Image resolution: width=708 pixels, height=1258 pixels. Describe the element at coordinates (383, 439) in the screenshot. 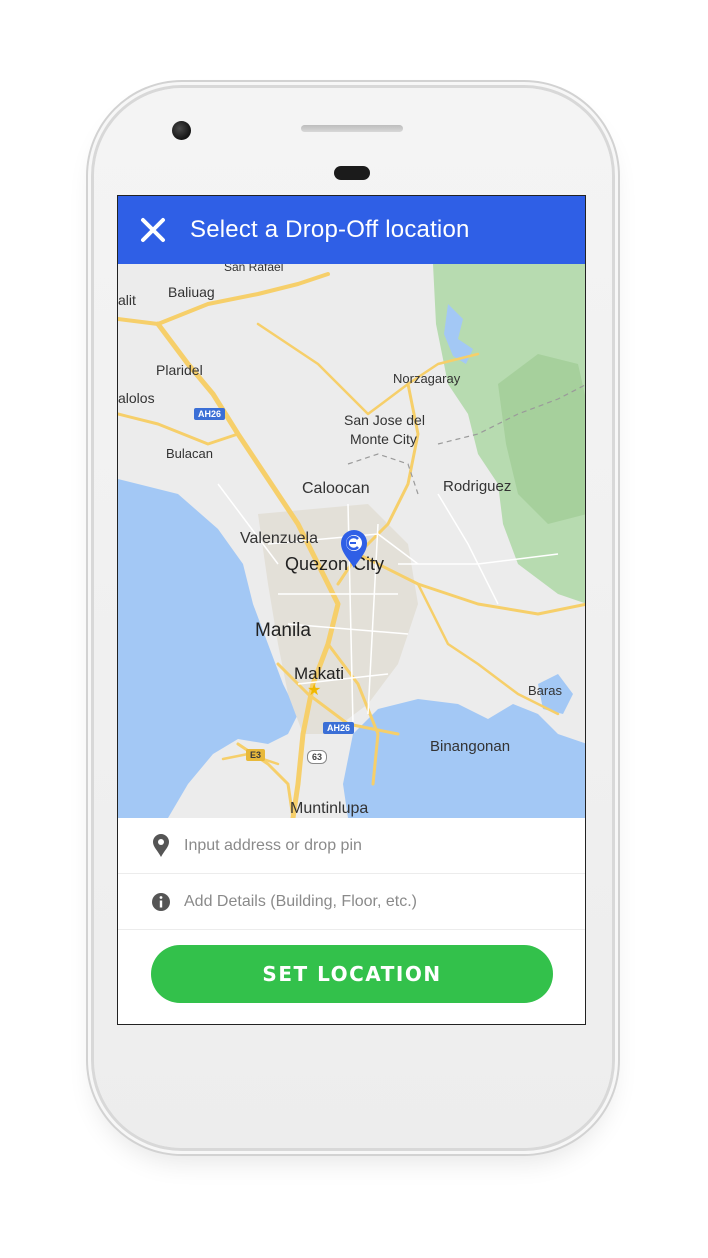

I see `map-label-san-jose-2: Monte City` at that location.